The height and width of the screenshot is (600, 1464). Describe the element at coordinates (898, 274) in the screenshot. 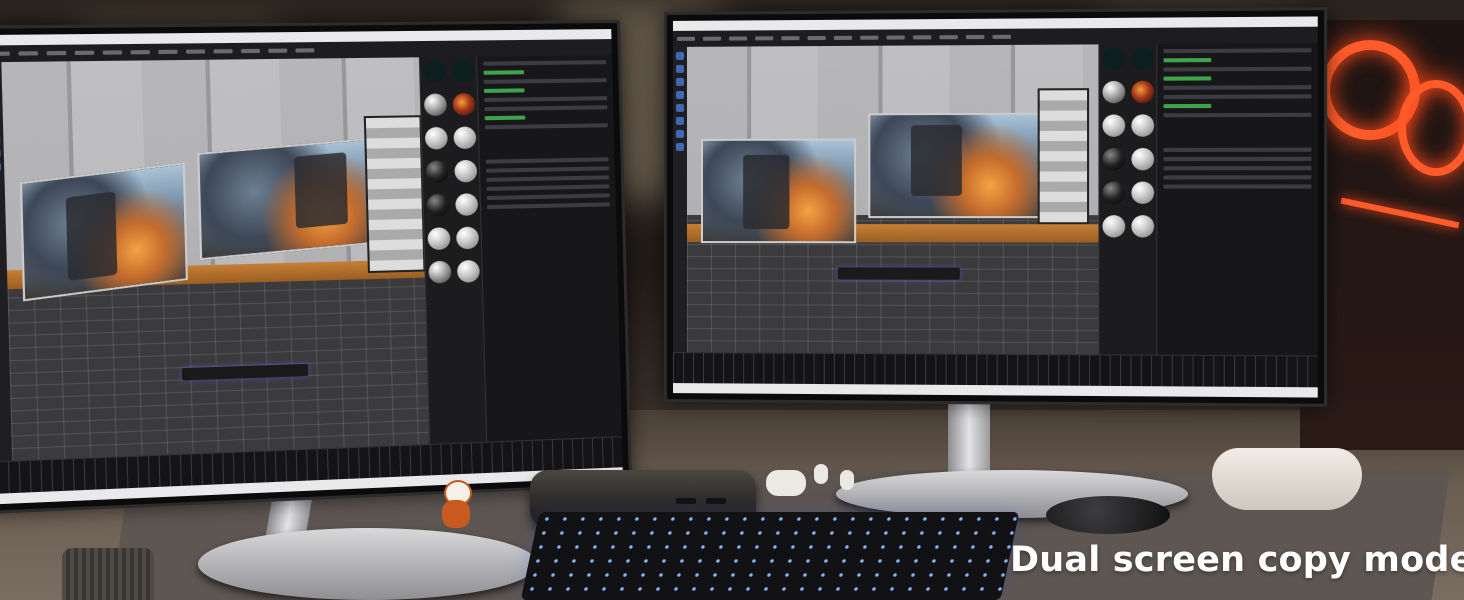

I see `viewport-keyboard` at that location.